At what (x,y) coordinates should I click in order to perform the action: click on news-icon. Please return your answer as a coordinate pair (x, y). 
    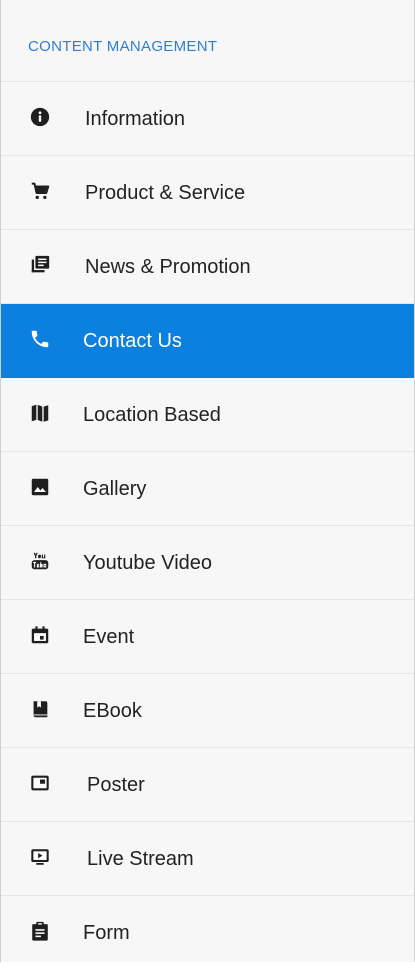
    Looking at the image, I should click on (40, 265).